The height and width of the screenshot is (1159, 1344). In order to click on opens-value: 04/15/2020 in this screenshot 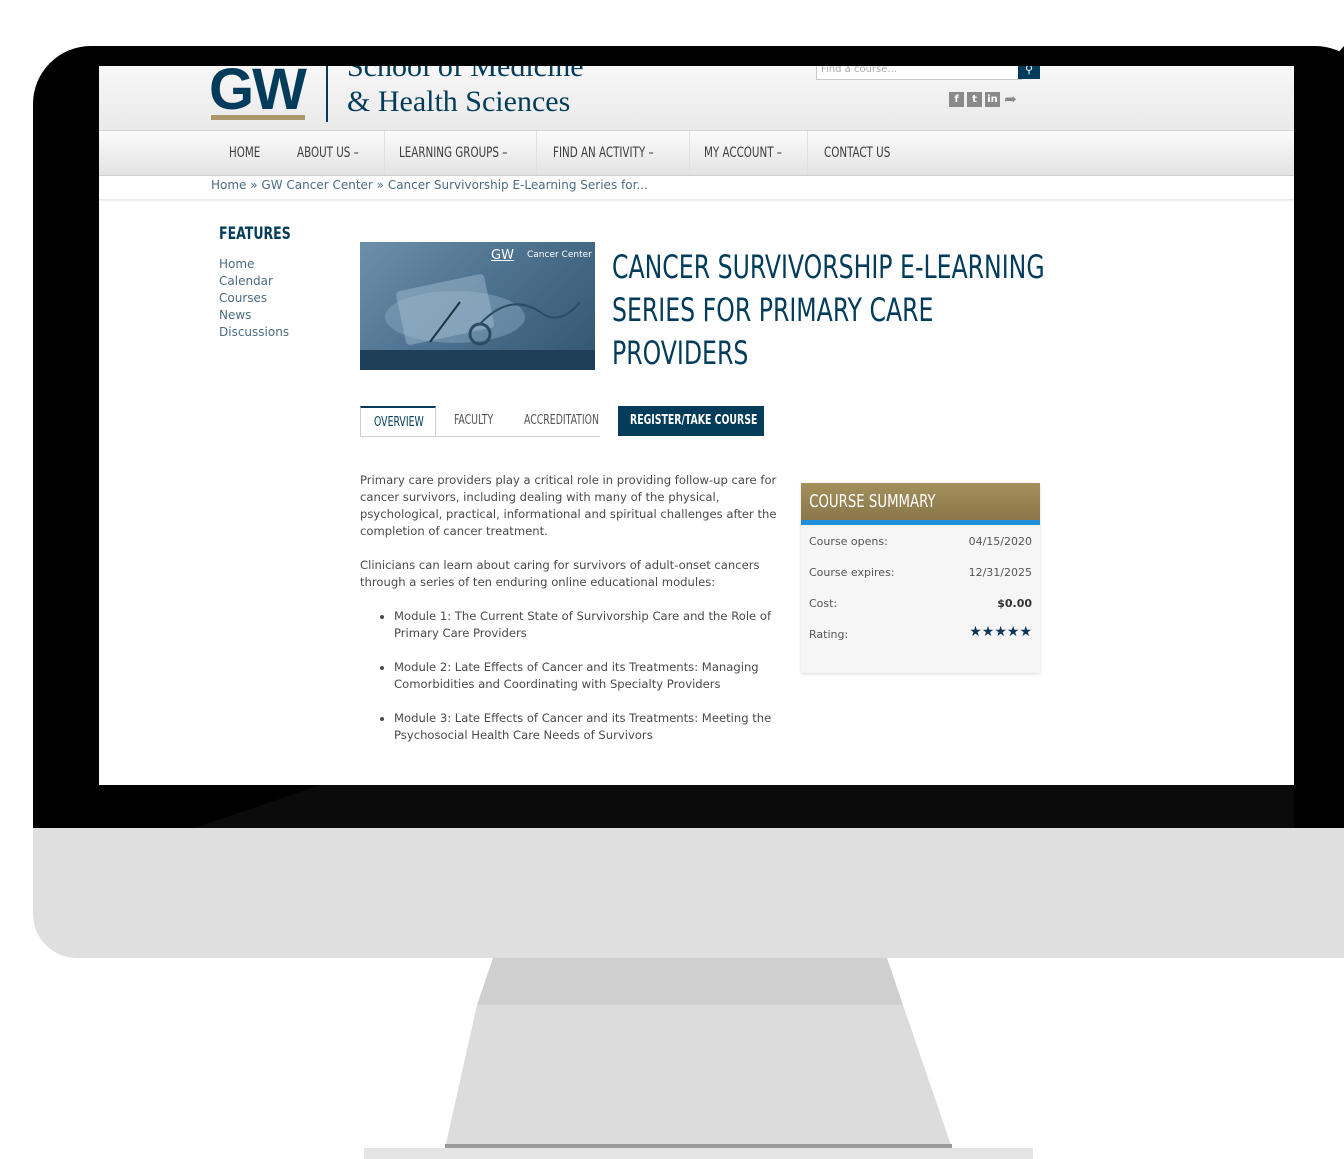, I will do `click(1000, 541)`.